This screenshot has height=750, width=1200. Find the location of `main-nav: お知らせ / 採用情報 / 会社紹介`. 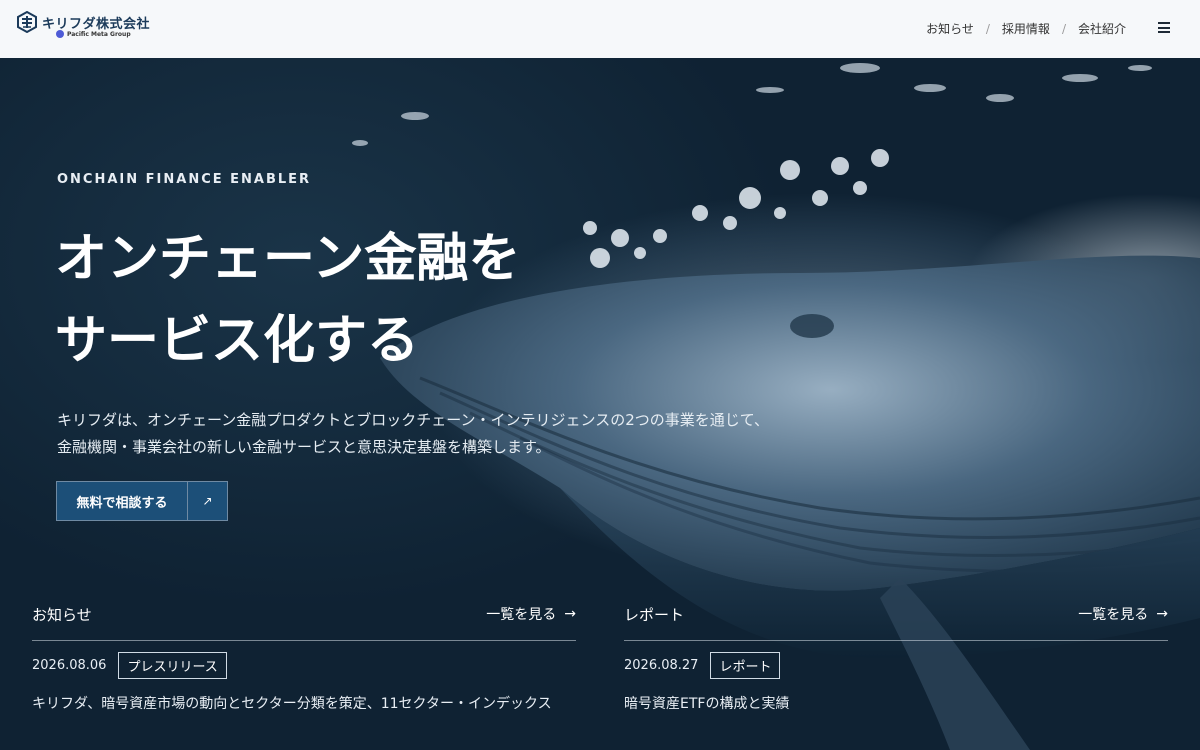

main-nav: お知らせ / 採用情報 / 会社紹介 is located at coordinates (1026, 28).